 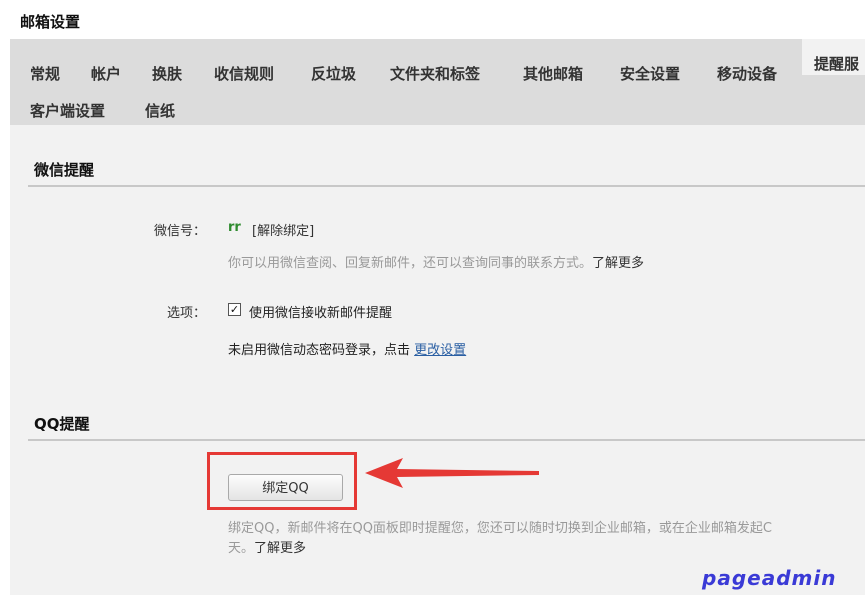 I want to click on tab-notification-service: 提醒服, so click(x=833, y=57).